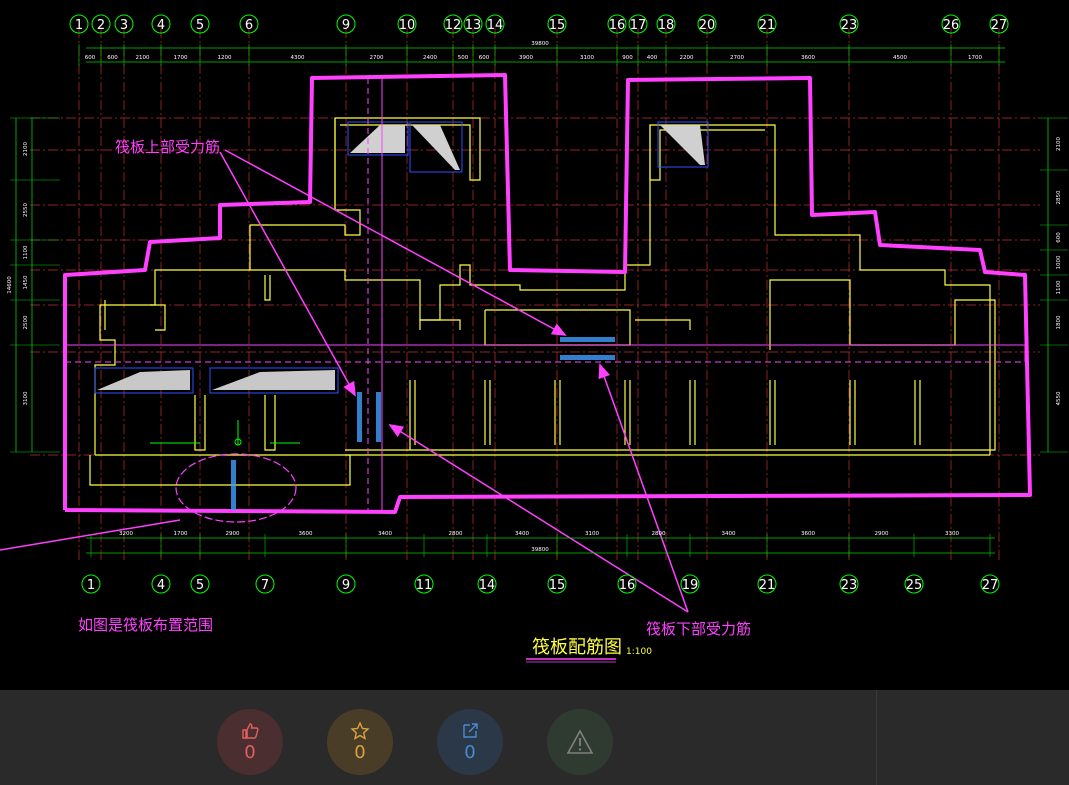 The height and width of the screenshot is (785, 1069). Describe the element at coordinates (690, 585) in the screenshot. I see `axis-label: 19` at that location.